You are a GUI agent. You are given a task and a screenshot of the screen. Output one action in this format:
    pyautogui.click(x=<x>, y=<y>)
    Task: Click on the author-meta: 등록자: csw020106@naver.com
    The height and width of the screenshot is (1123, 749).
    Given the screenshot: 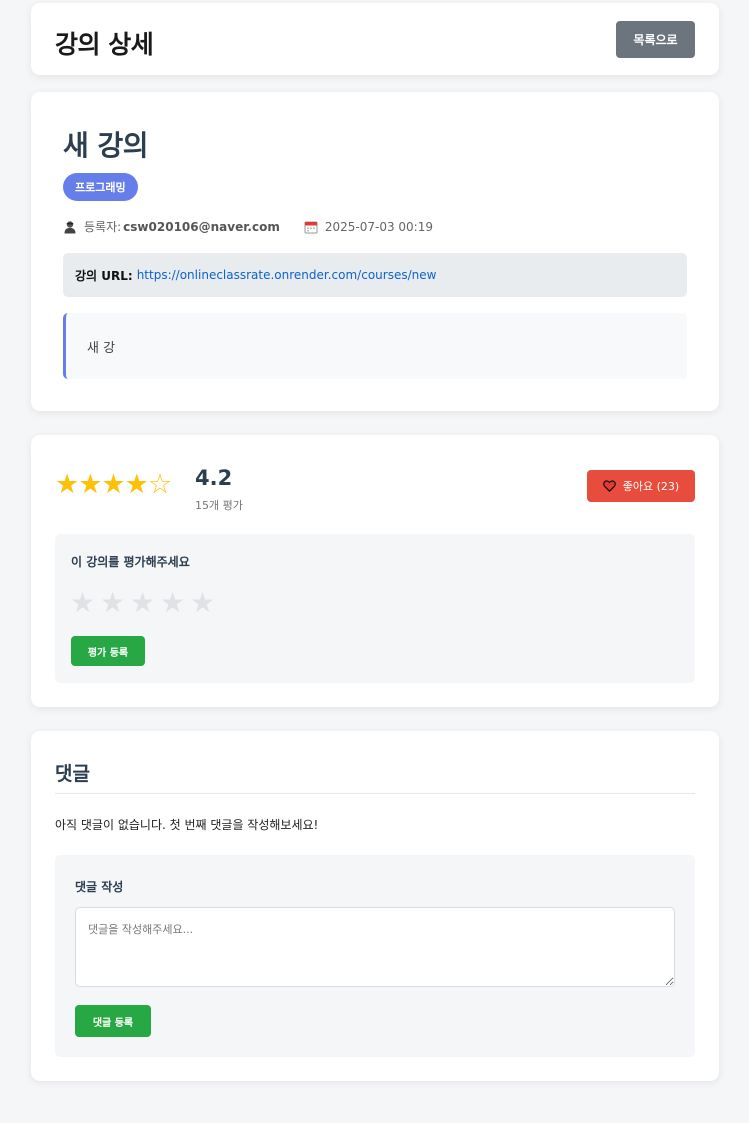 What is the action you would take?
    pyautogui.click(x=171, y=226)
    